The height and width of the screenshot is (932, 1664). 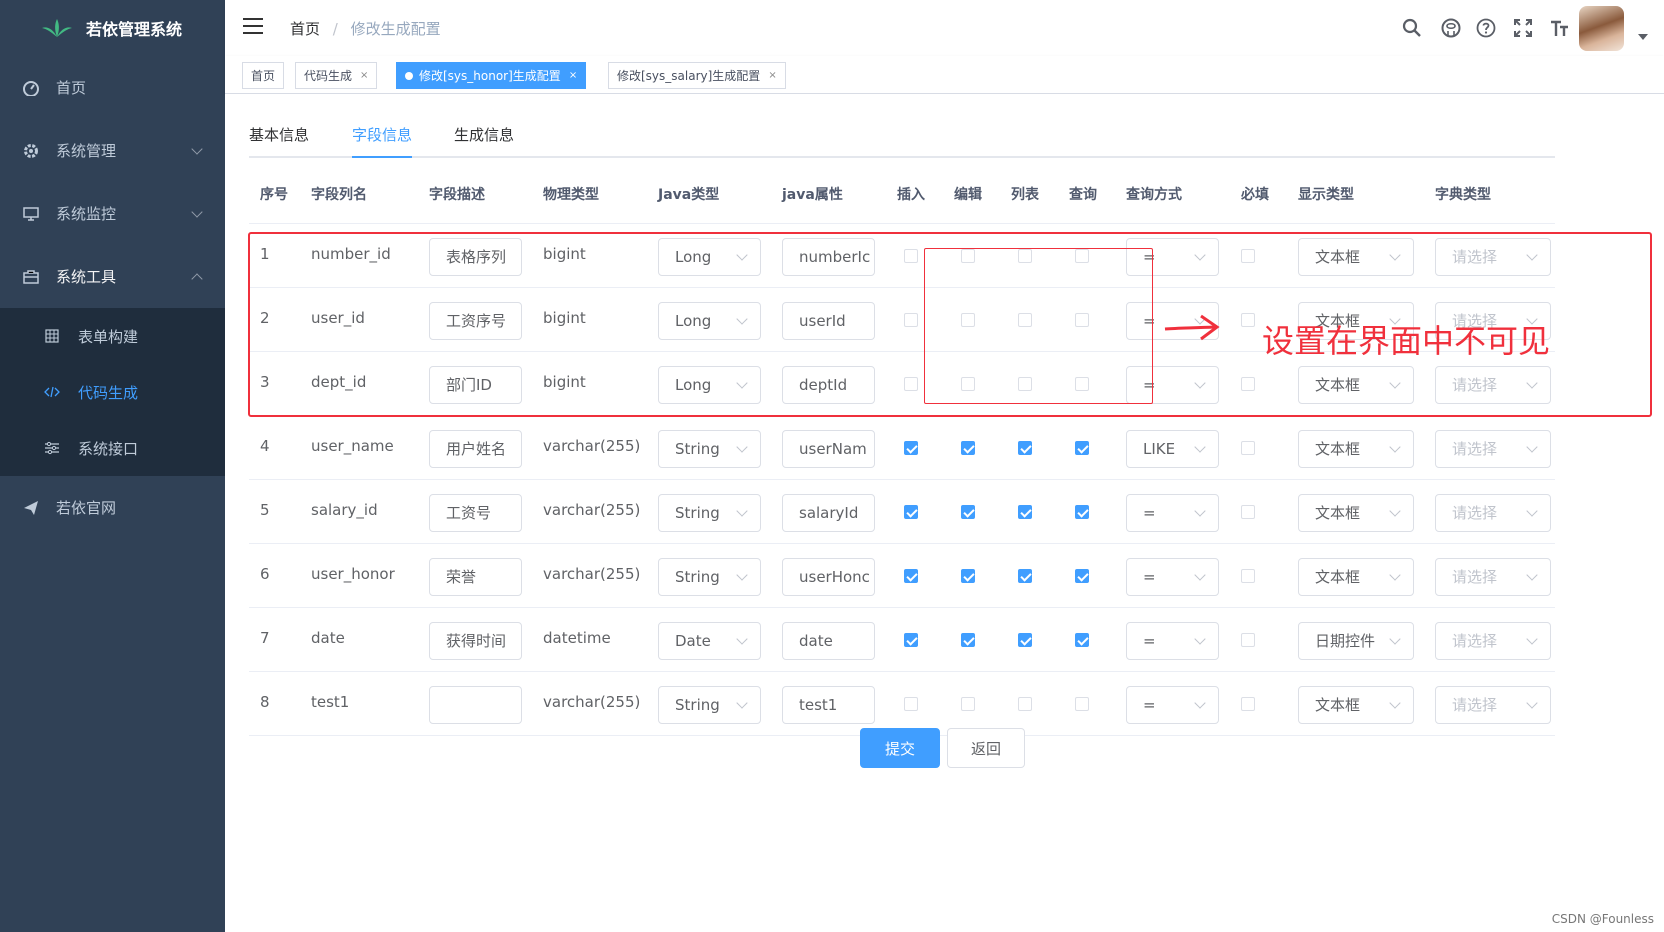 What do you see at coordinates (1412, 28) in the screenshot?
I see `search-icon` at bounding box center [1412, 28].